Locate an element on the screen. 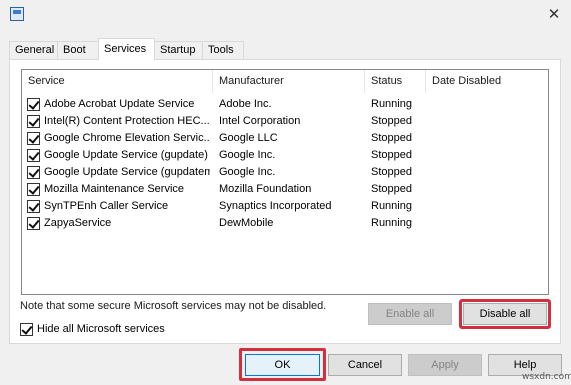 Image resolution: width=571 pixels, height=385 pixels. app-icon is located at coordinates (17, 14).